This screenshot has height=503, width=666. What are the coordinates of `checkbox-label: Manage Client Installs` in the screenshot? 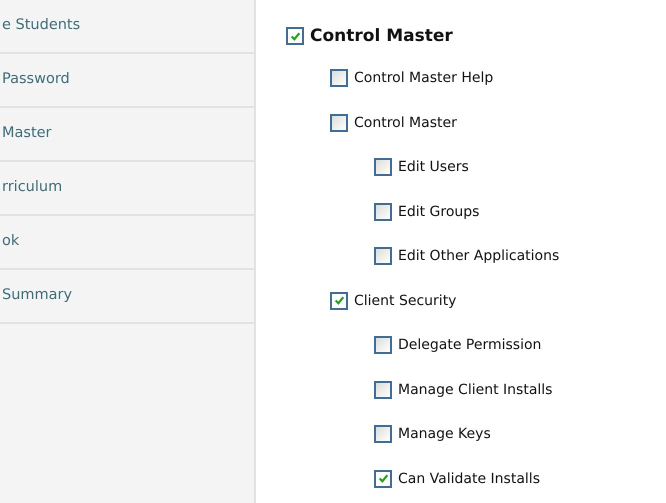 It's located at (475, 390).